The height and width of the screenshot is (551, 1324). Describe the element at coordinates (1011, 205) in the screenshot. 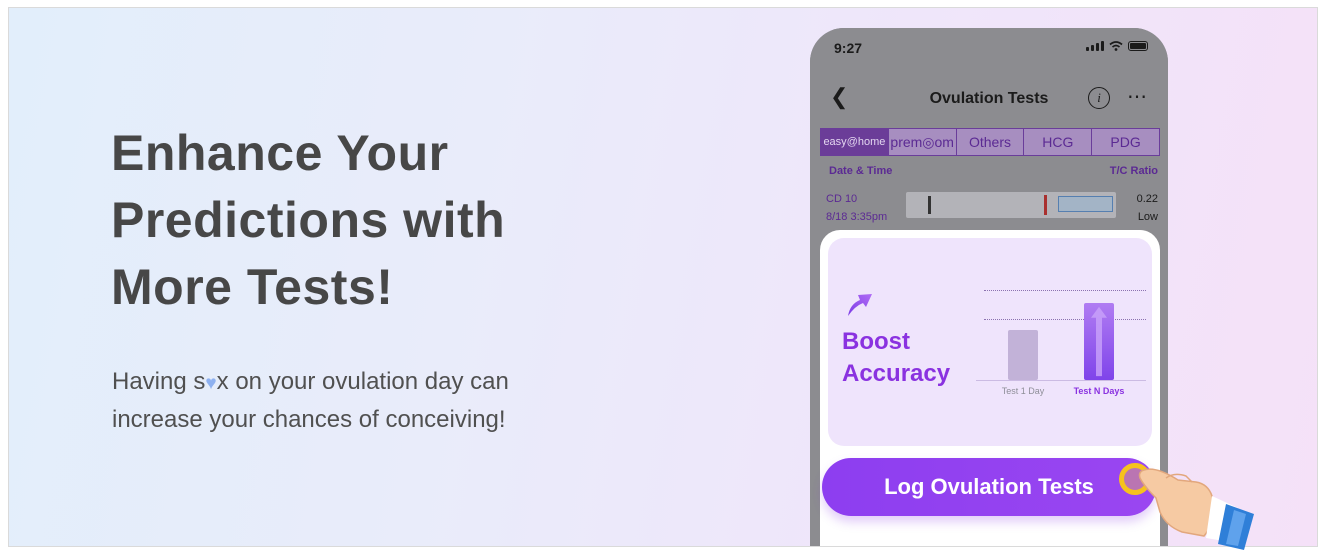

I see `test-strip-image` at that location.